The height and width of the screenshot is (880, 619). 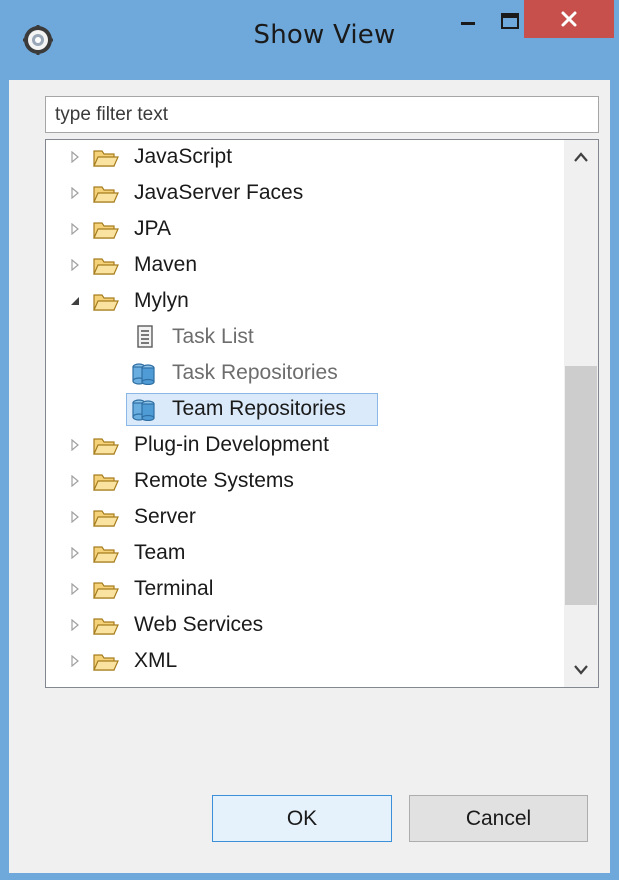 I want to click on tree-item-label: JavaServer Faces, so click(x=219, y=192).